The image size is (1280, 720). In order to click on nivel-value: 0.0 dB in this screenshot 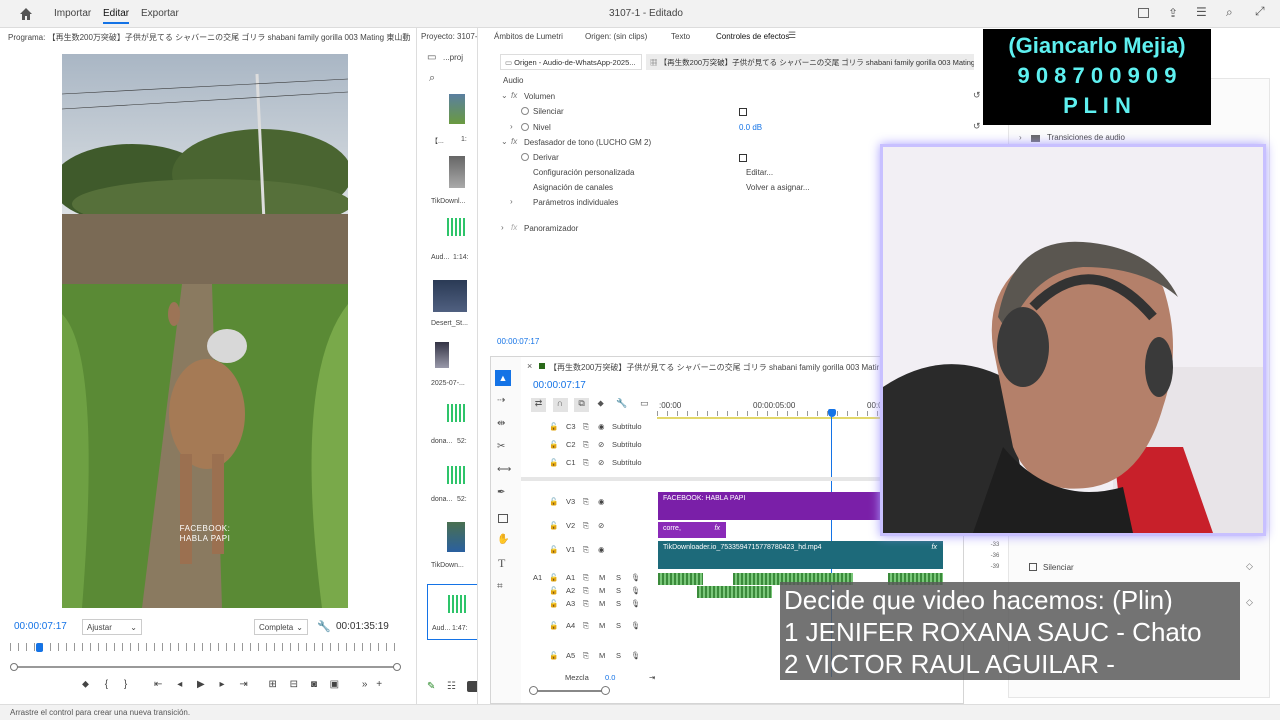, I will do `click(750, 127)`.